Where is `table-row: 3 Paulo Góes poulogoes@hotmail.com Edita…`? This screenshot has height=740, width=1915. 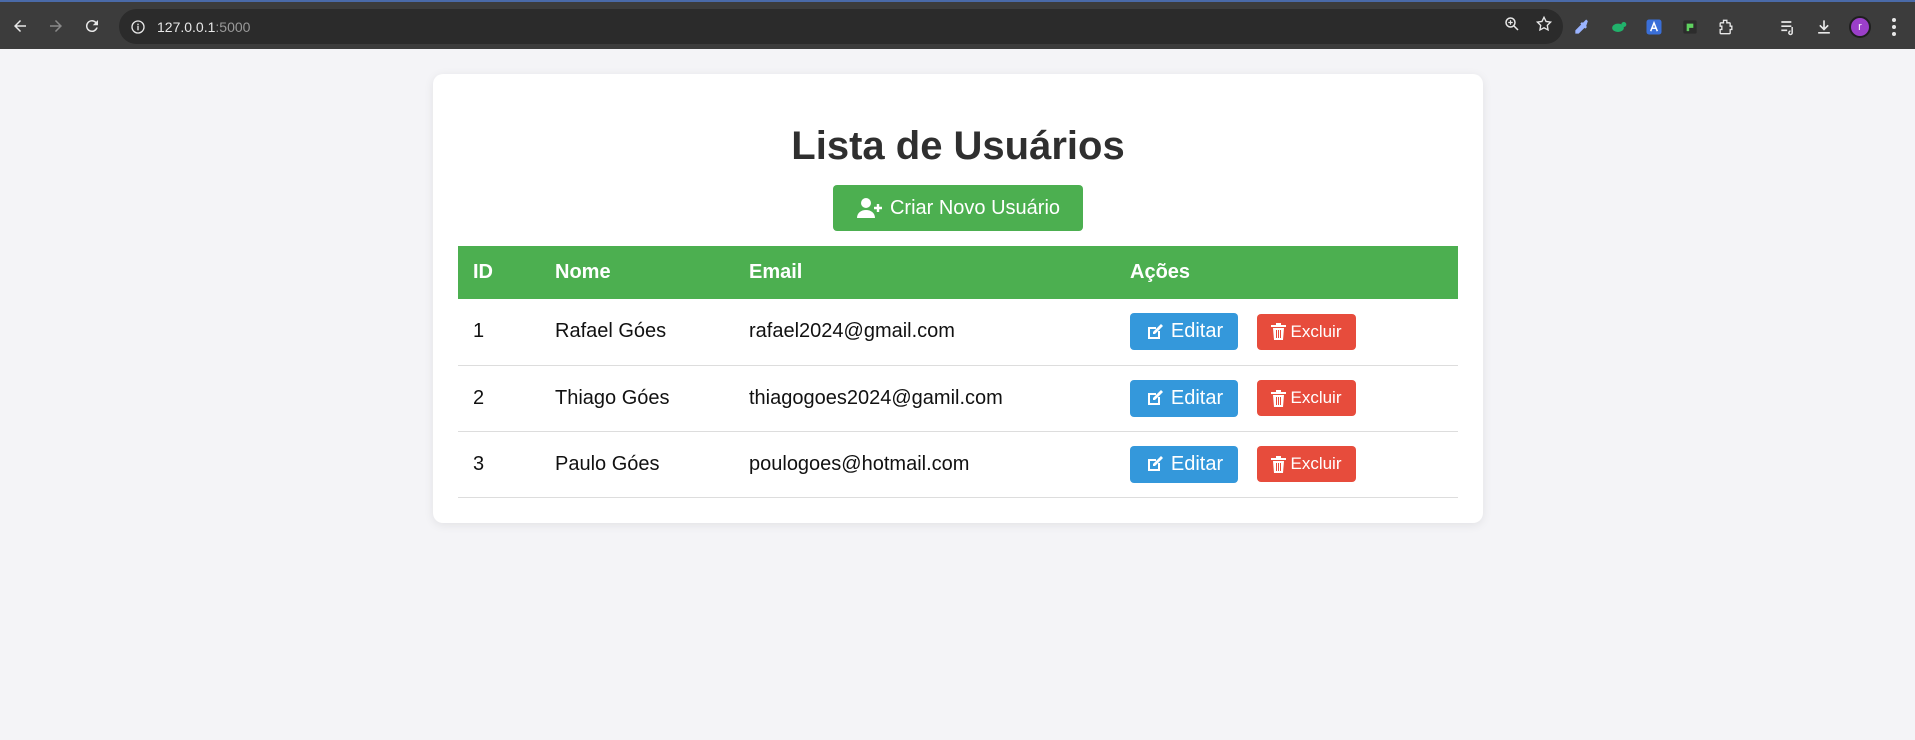 table-row: 3 Paulo Góes poulogoes@hotmail.com Edita… is located at coordinates (958, 464).